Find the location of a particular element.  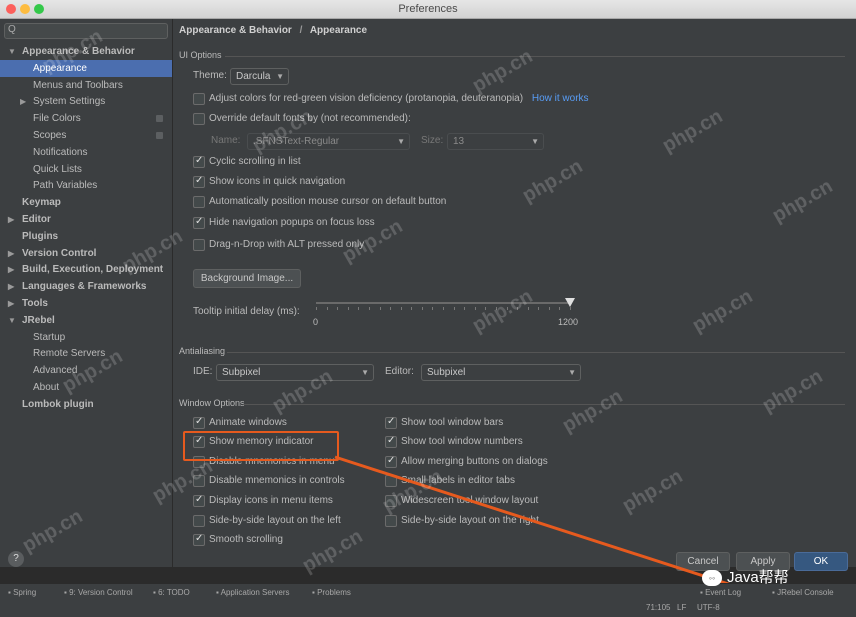

tool-window-spring: ▪ Spring is located at coordinates (22, 592).